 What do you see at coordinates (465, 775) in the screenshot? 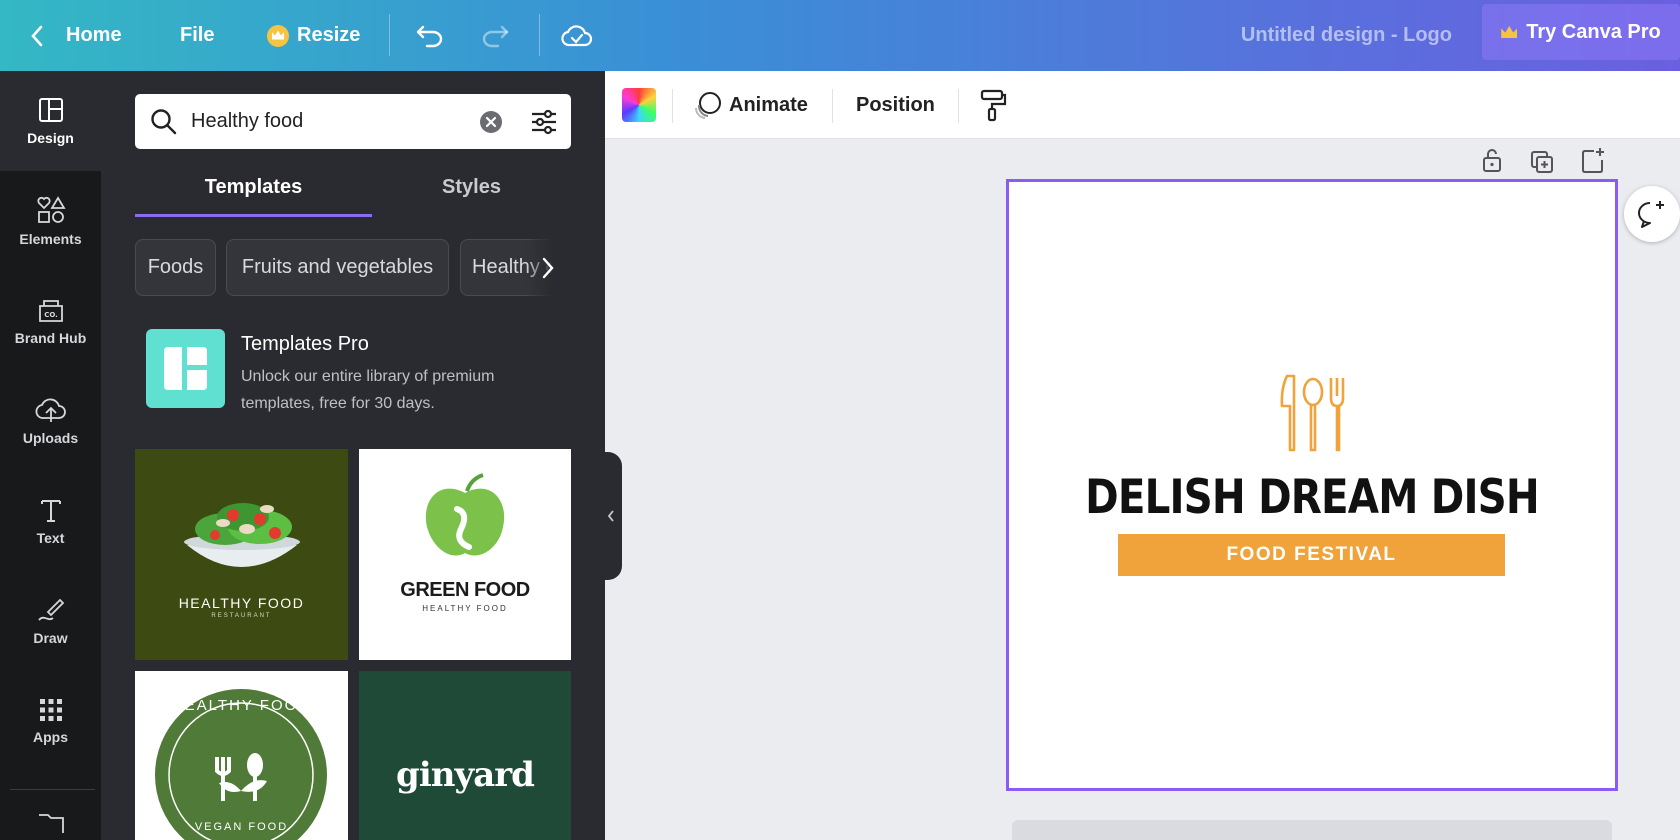
I see `thumb-title: ginyard` at bounding box center [465, 775].